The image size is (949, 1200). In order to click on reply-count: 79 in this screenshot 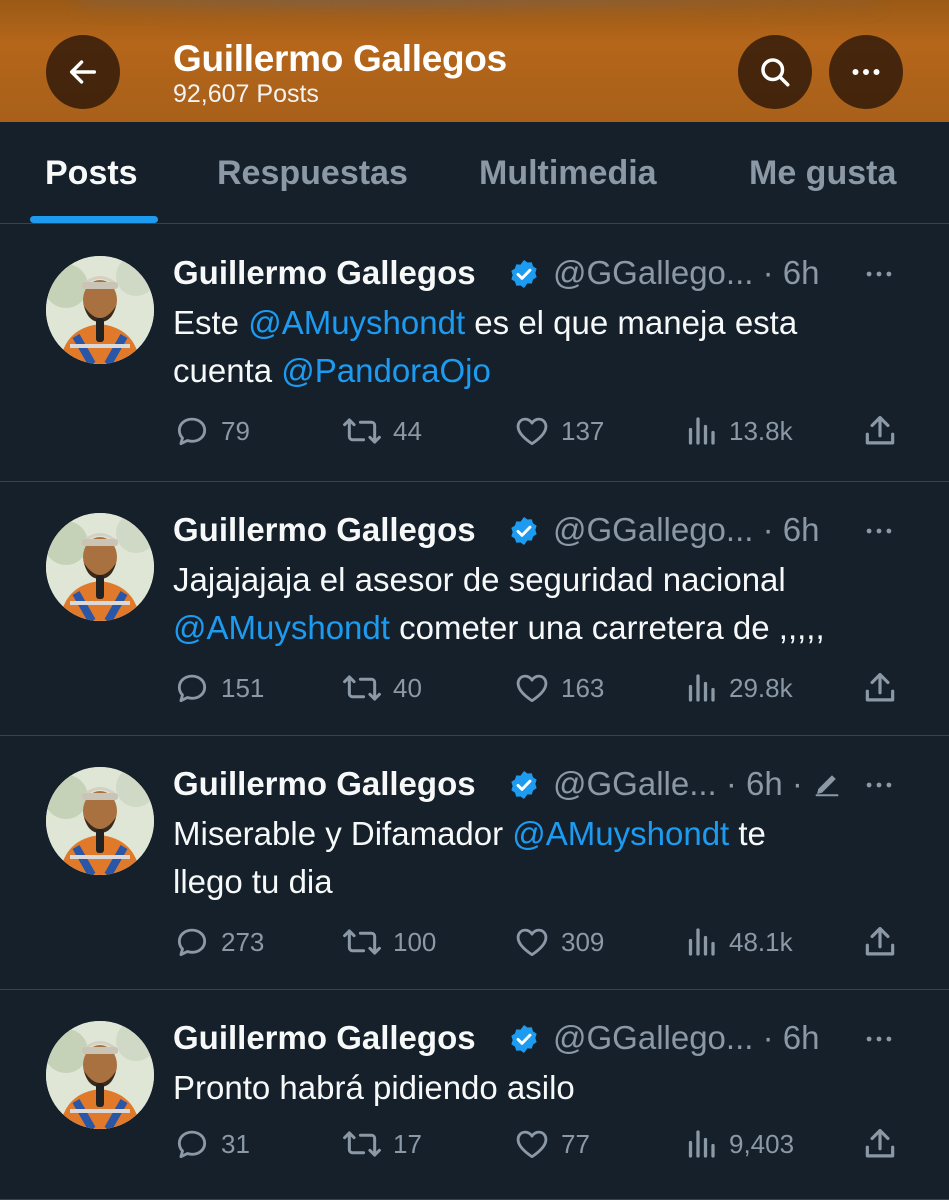, I will do `click(235, 430)`.